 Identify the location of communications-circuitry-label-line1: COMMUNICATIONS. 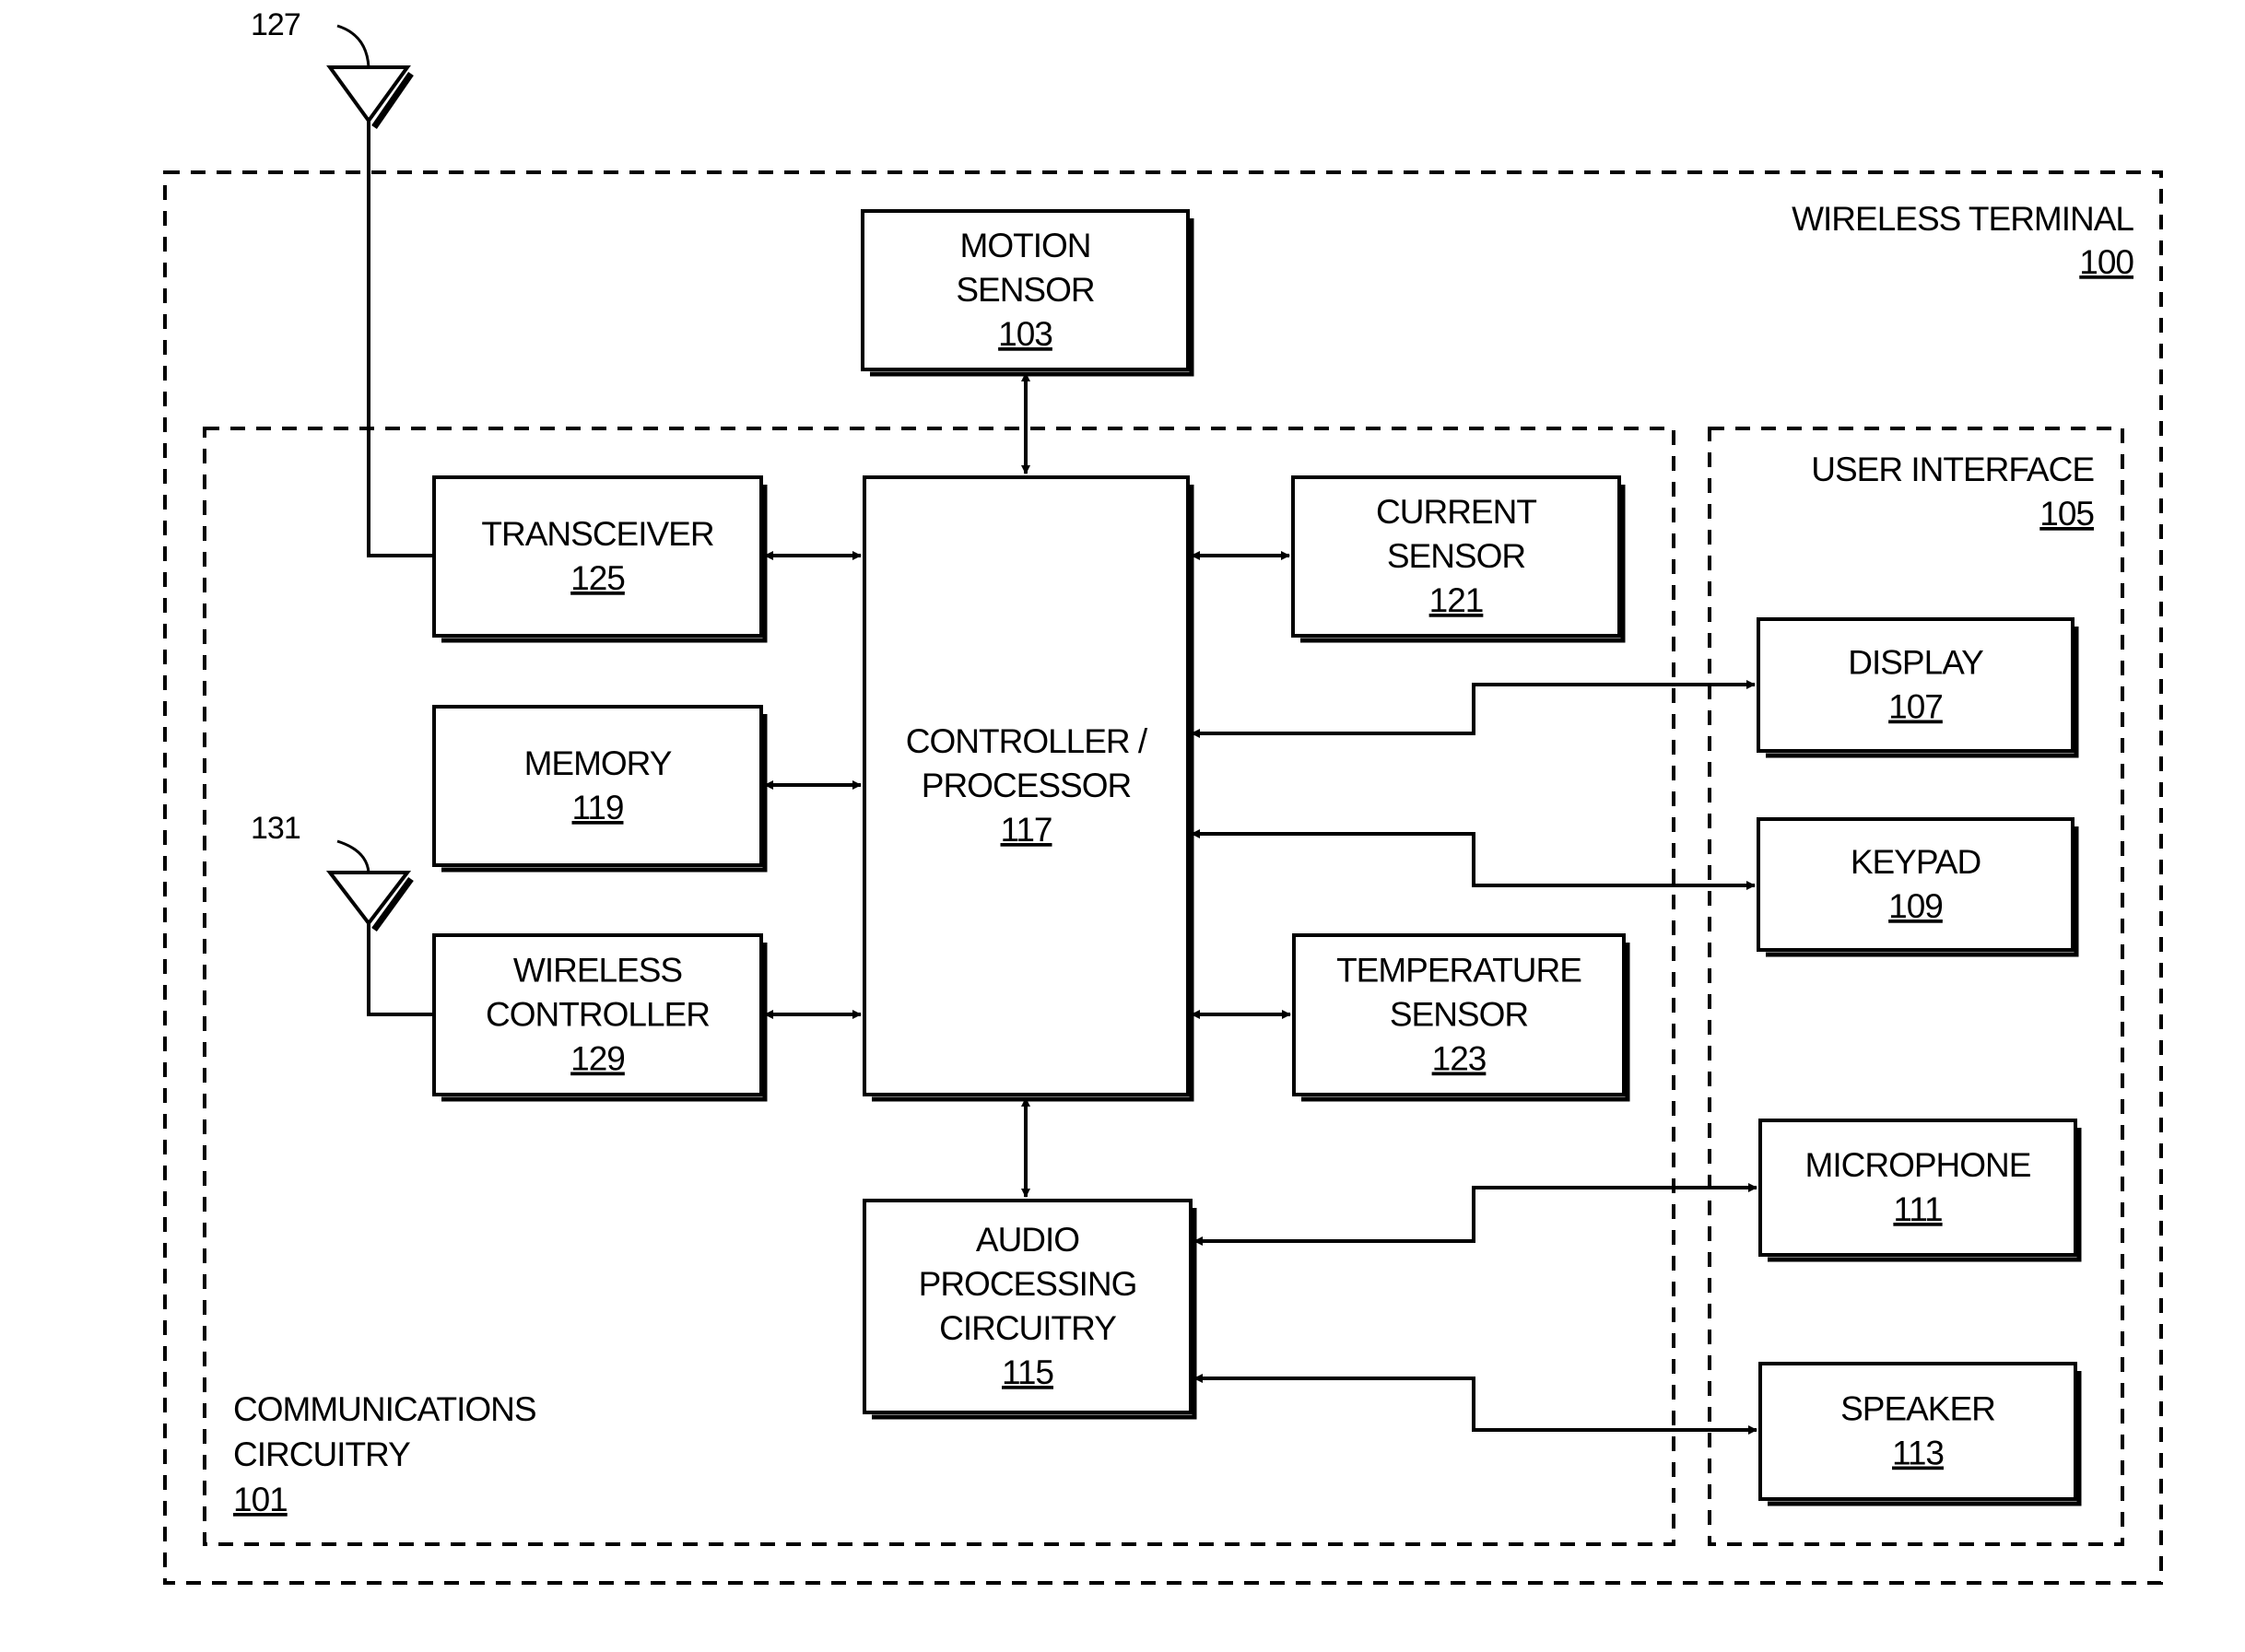
(384, 1409).